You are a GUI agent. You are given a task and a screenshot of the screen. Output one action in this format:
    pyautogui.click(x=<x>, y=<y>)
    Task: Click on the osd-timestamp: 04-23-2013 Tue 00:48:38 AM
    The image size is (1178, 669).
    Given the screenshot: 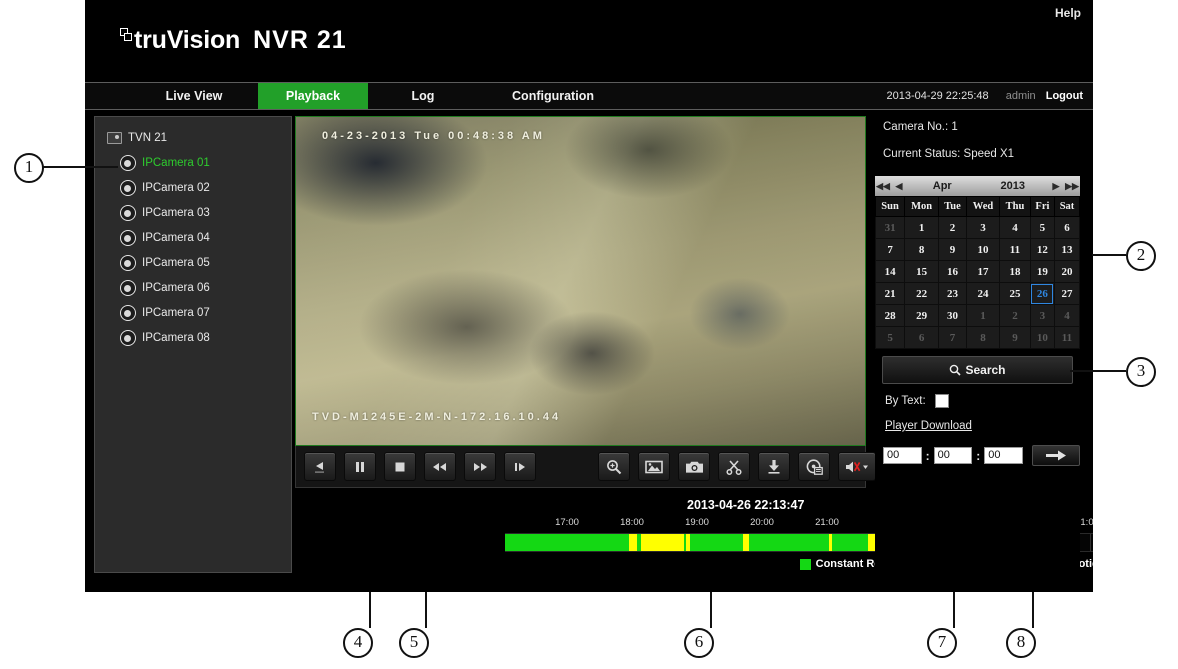 What is the action you would take?
    pyautogui.click(x=433, y=136)
    